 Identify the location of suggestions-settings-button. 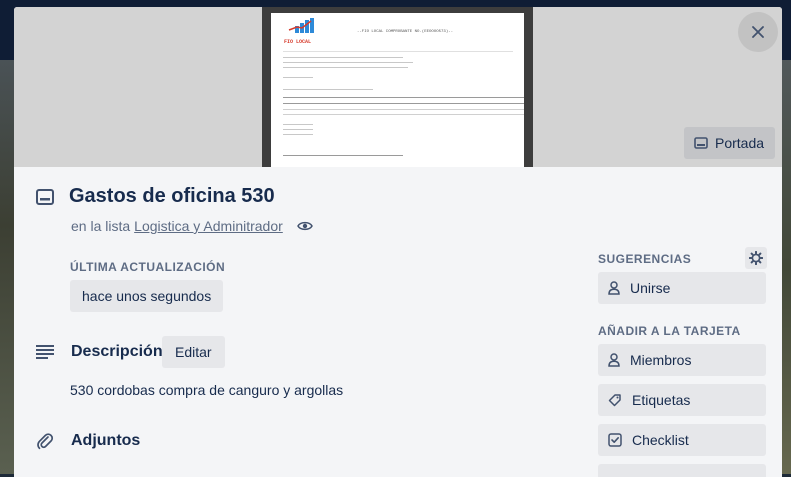
(756, 258).